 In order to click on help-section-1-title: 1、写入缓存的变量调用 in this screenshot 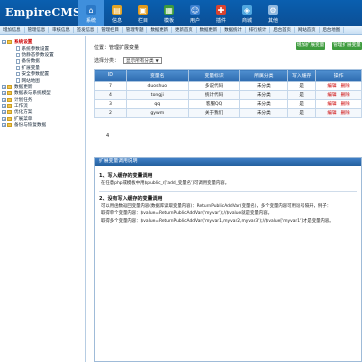, I will do `click(126, 176)`.